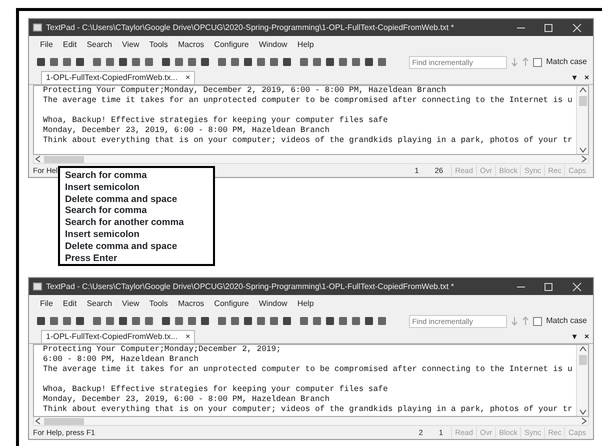 The height and width of the screenshot is (446, 602). What do you see at coordinates (136, 258) in the screenshot?
I see `callout-step: Press Enter` at bounding box center [136, 258].